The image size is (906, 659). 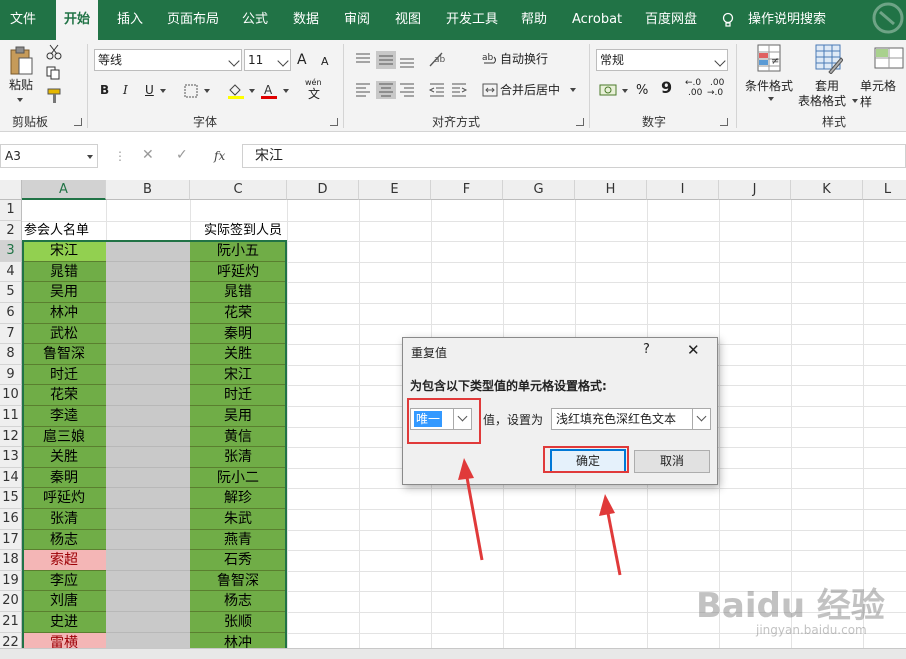 What do you see at coordinates (54, 52) in the screenshot?
I see `cut-icon` at bounding box center [54, 52].